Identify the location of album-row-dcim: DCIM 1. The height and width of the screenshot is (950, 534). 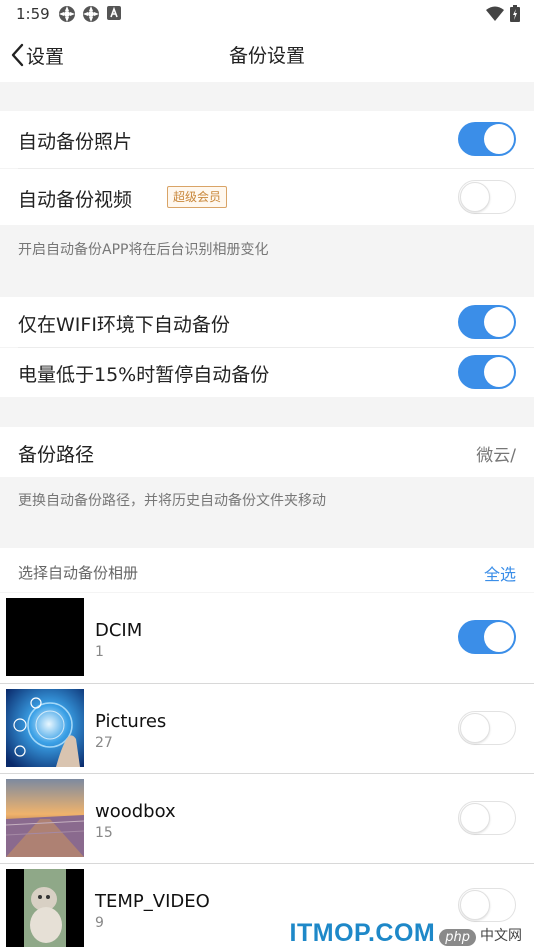
(267, 638).